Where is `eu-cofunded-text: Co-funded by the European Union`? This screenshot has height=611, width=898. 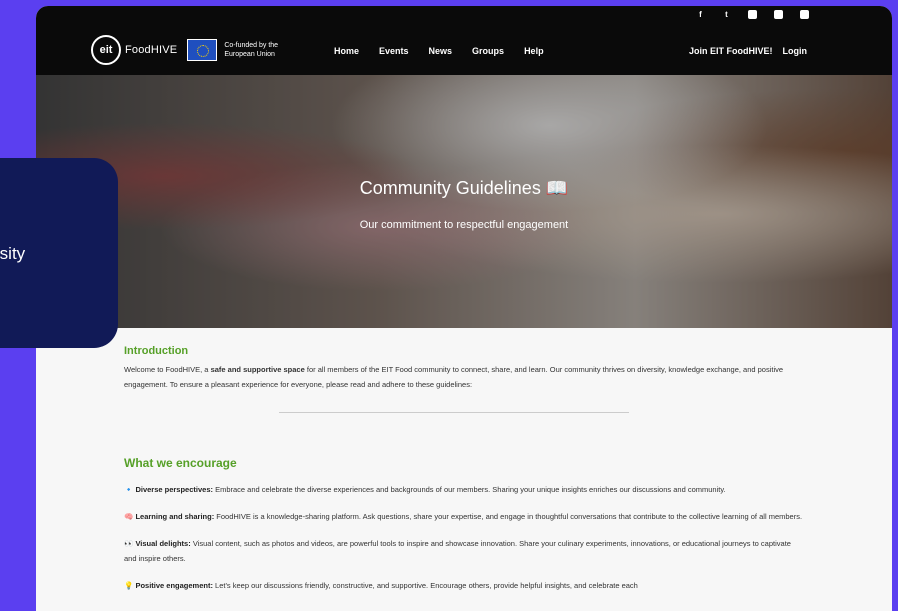 eu-cofunded-text: Co-funded by the European Union is located at coordinates (251, 50).